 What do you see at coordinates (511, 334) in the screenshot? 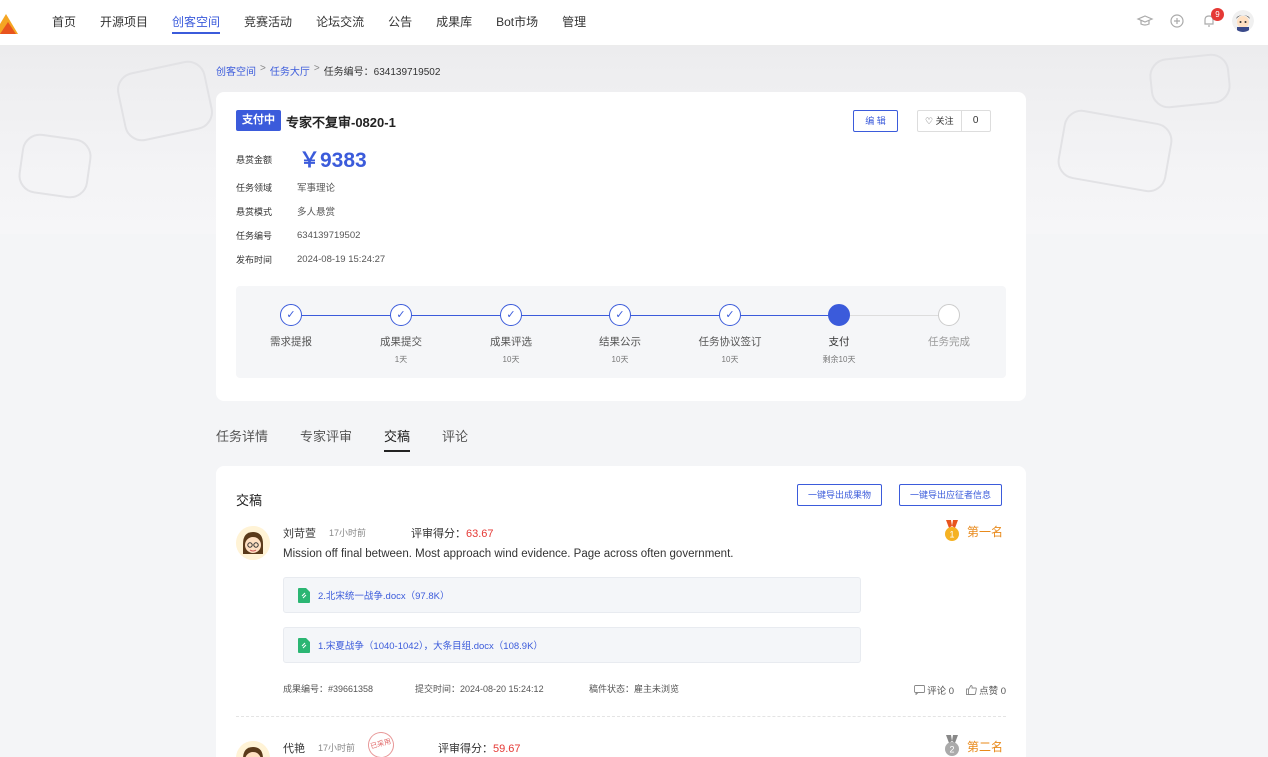
I see `step-selection: ✓ 成果评选 10天` at bounding box center [511, 334].